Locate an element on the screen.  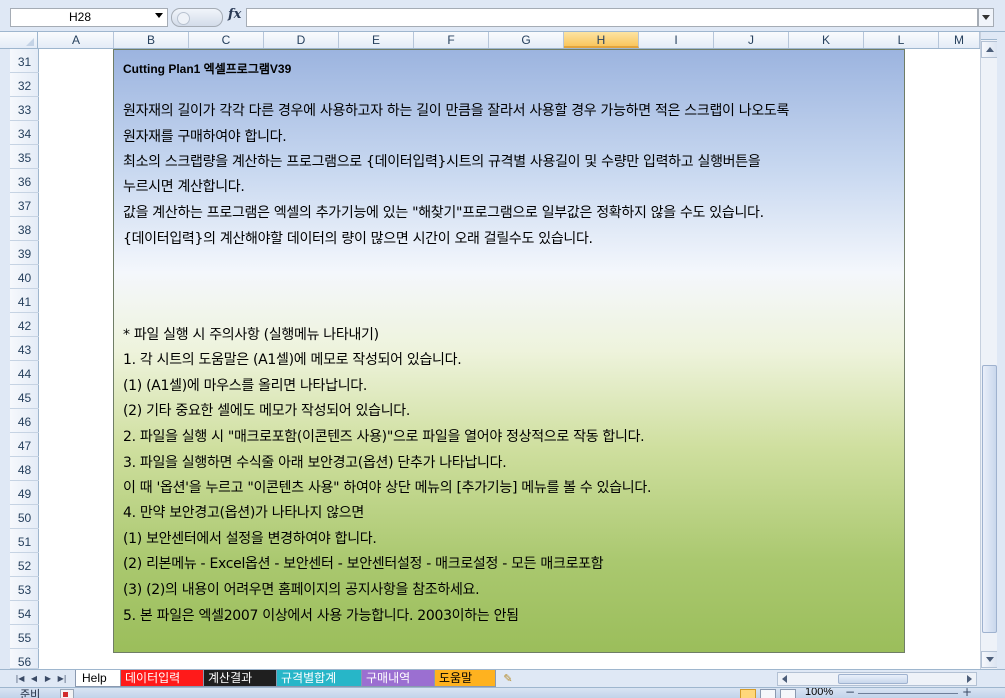
sheet-tab-calc-result: 계산결과 is located at coordinates (239, 678).